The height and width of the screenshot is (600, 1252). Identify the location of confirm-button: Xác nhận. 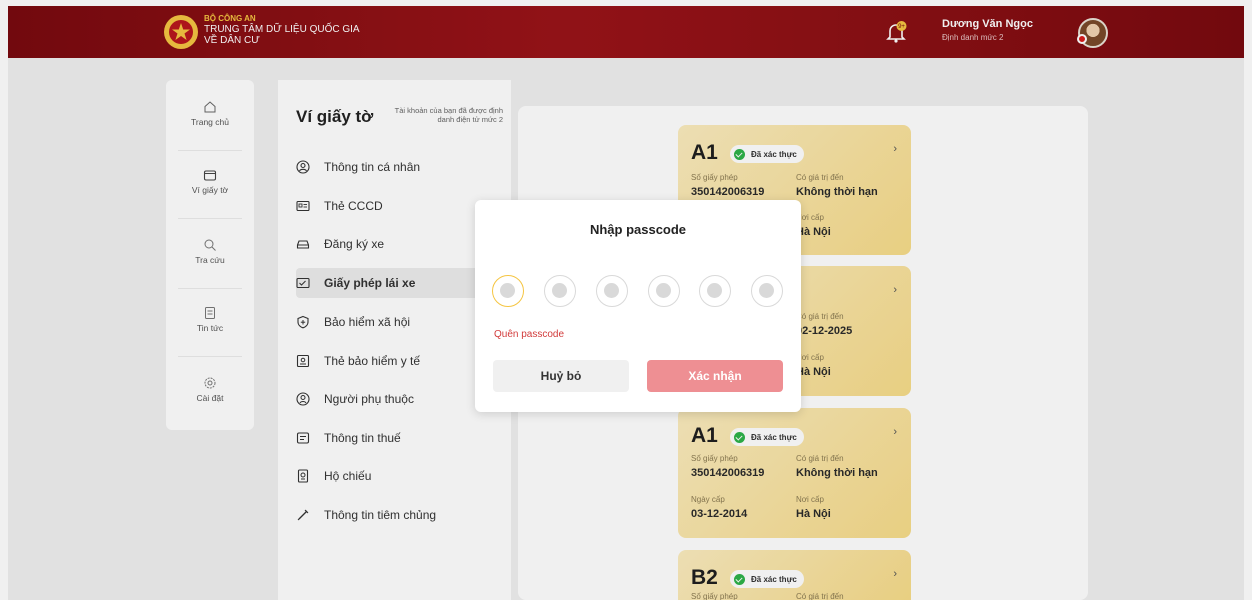
(715, 376).